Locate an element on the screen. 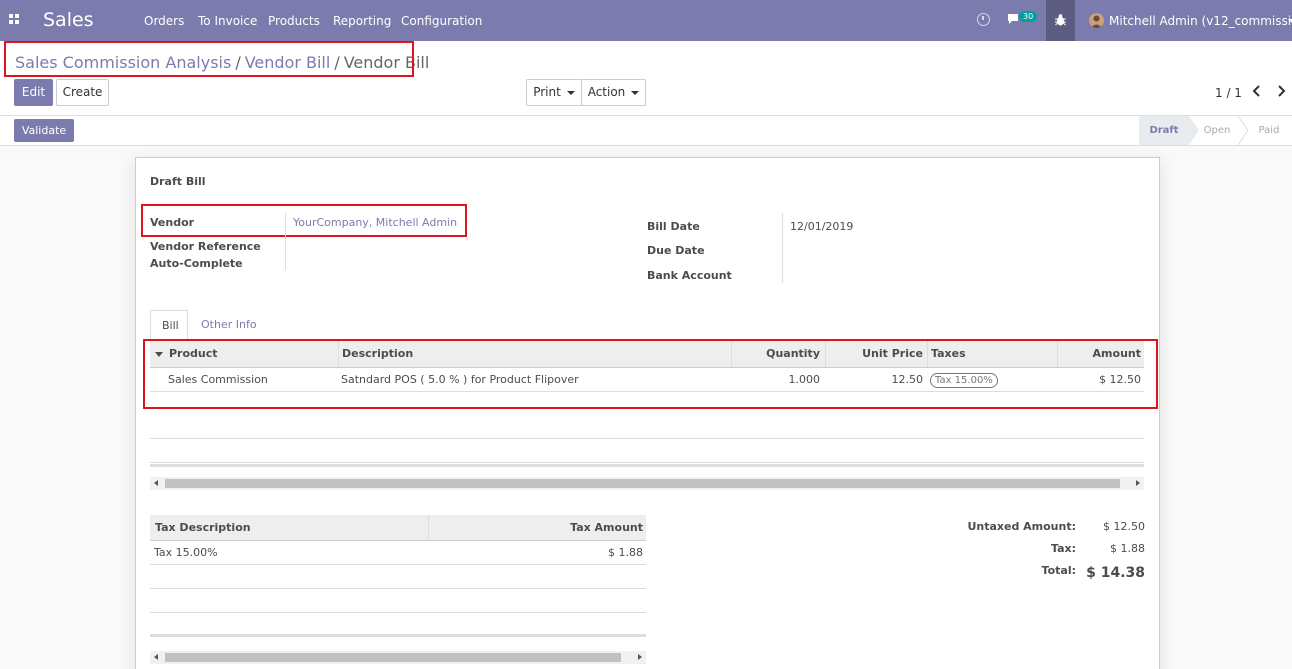 This screenshot has height=669, width=1292. lines-highlight is located at coordinates (650, 374).